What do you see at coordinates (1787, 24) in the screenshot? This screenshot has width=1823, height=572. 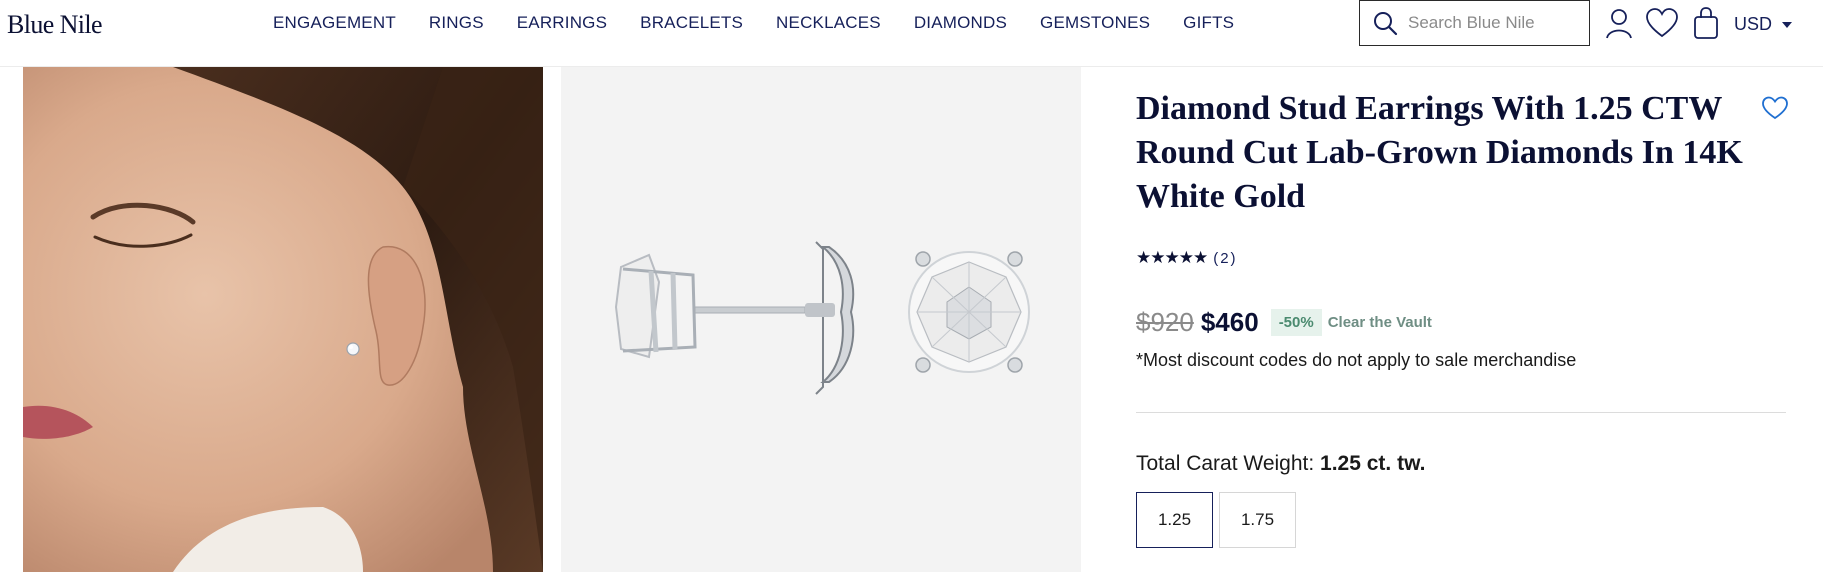 I see `chevron-down-icon` at bounding box center [1787, 24].